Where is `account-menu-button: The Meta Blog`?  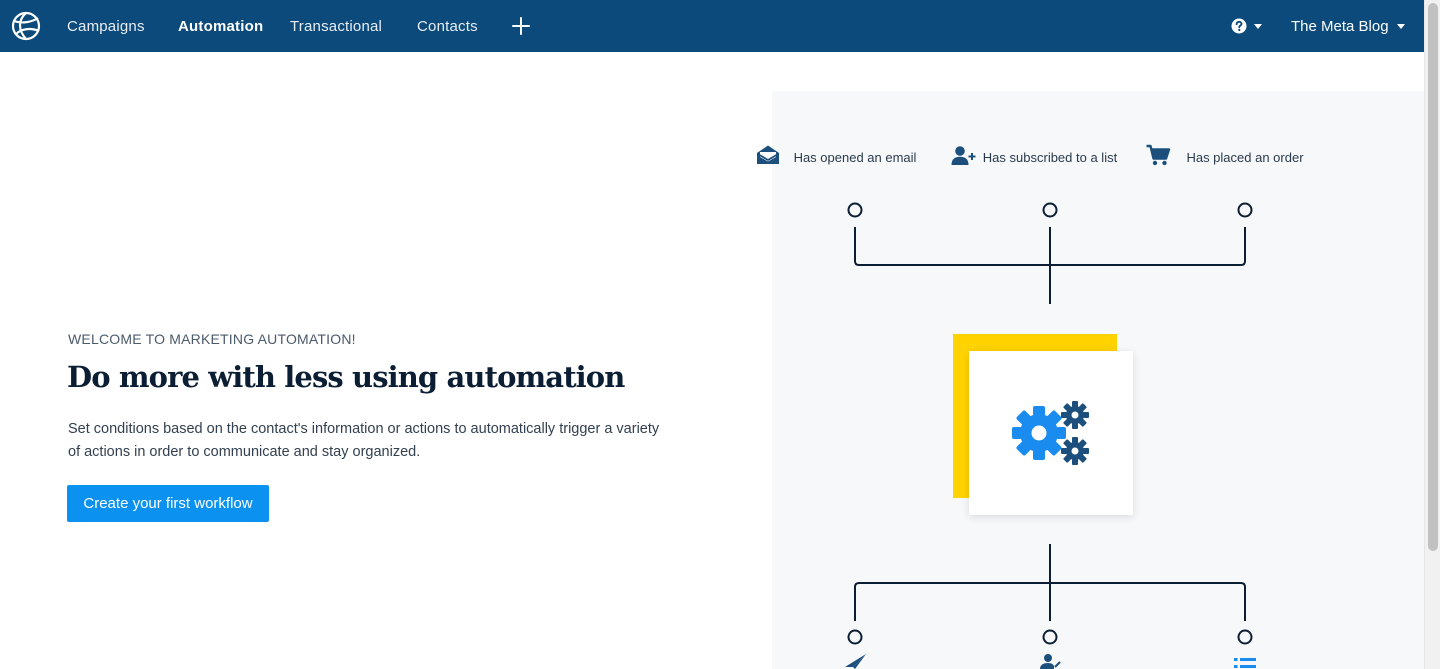
account-menu-button: The Meta Blog is located at coordinates (1348, 26).